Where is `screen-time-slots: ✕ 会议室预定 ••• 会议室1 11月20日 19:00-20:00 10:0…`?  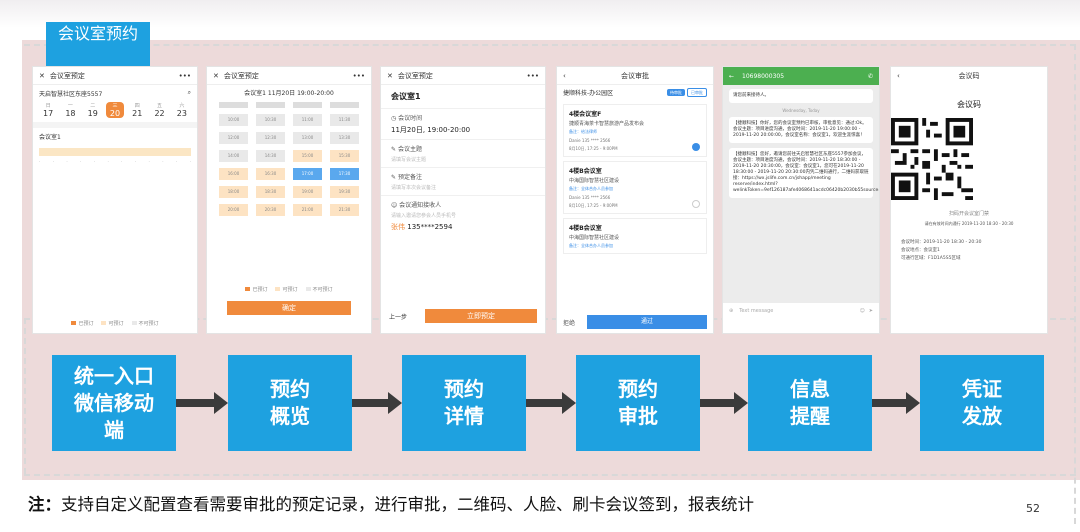
screen-time-slots: ✕ 会议室预定 ••• 会议室1 11月20日 19:00-20:00 10:0… is located at coordinates (289, 200).